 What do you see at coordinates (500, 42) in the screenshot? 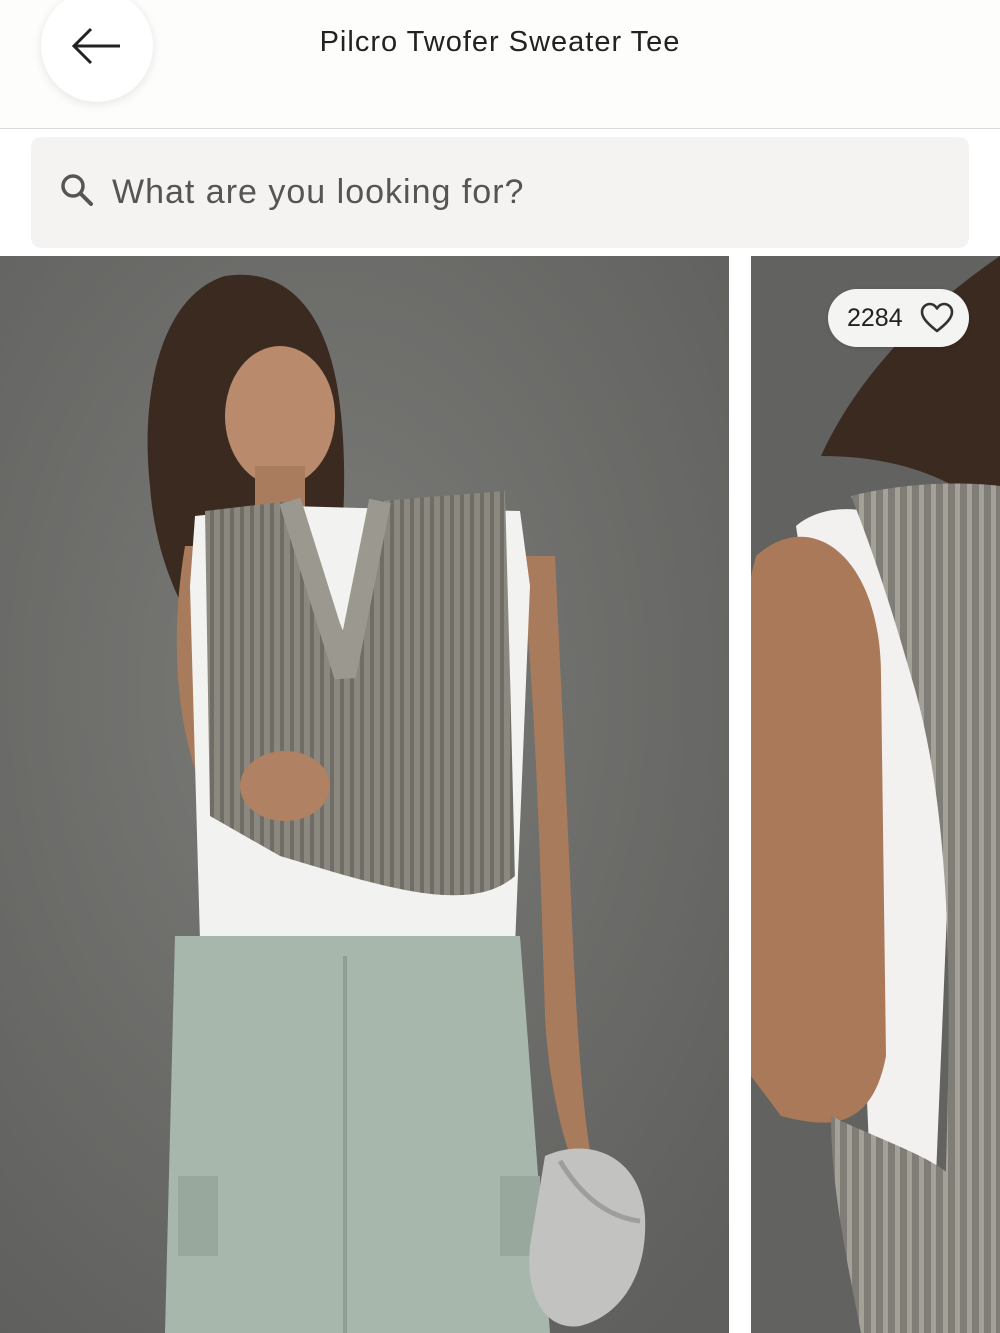
I see `page-title: Pilcro Twofer Sweater Tee` at bounding box center [500, 42].